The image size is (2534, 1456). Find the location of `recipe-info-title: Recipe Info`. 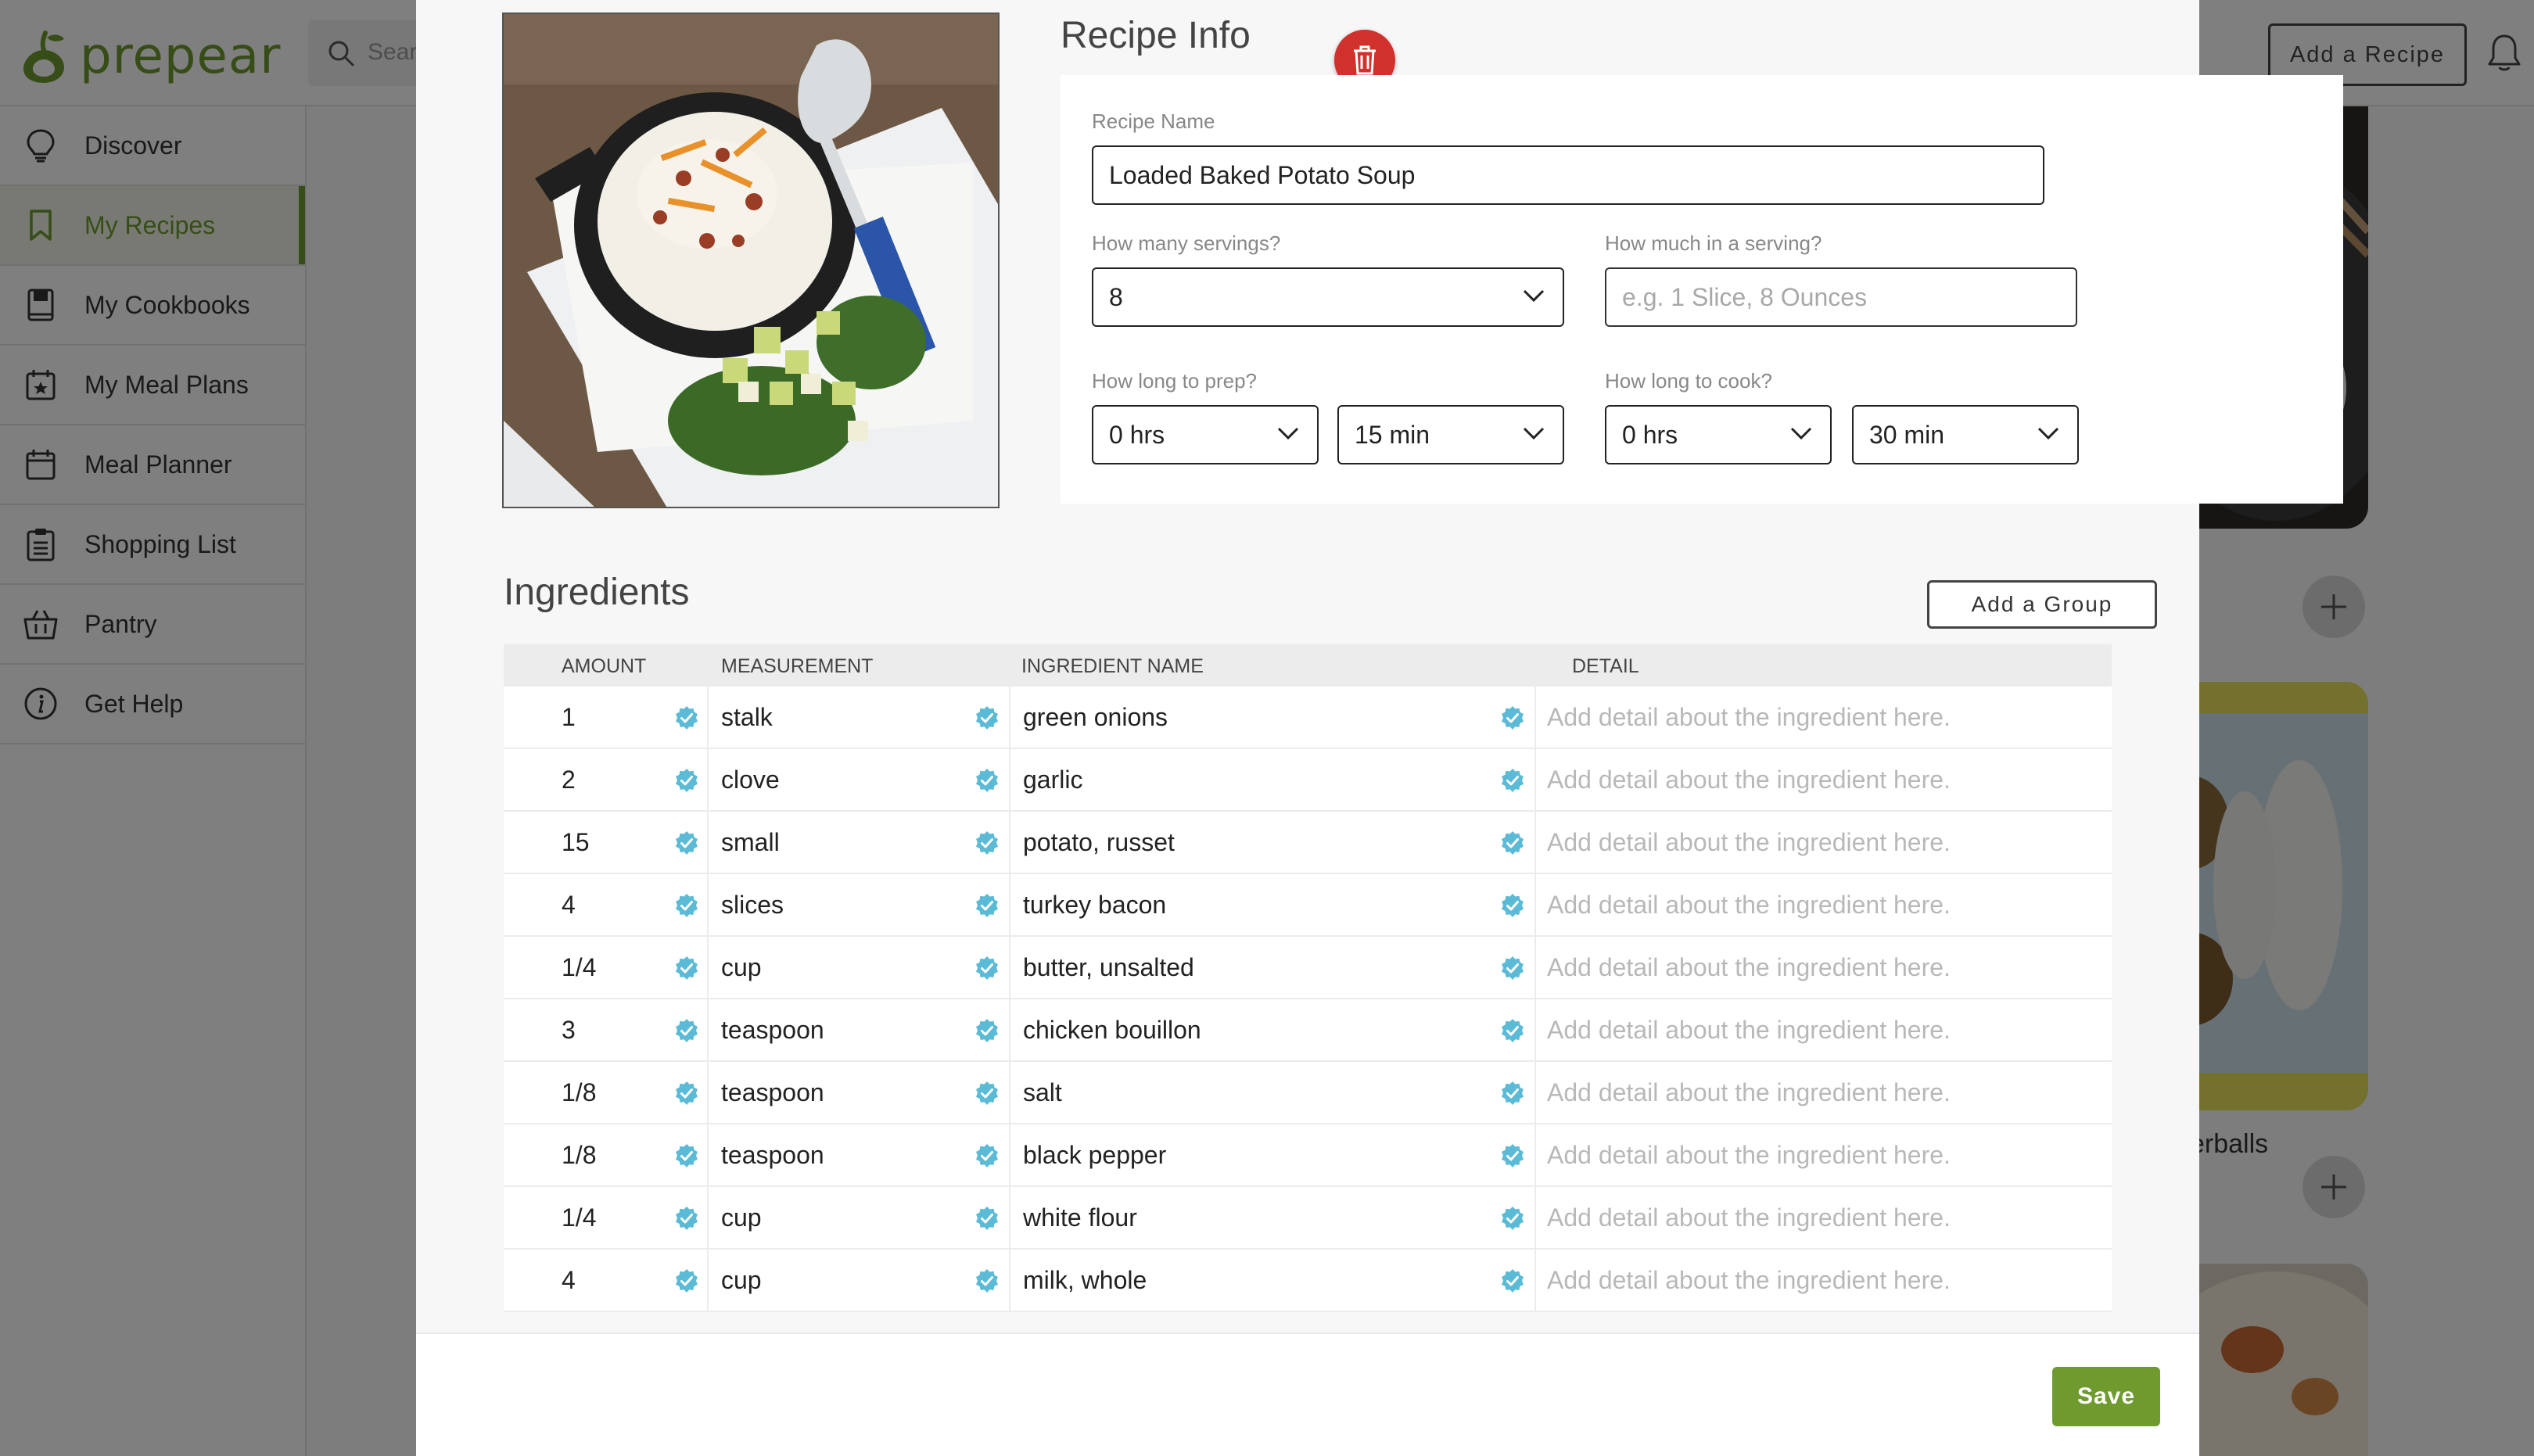

recipe-info-title: Recipe Info is located at coordinates (1156, 35).